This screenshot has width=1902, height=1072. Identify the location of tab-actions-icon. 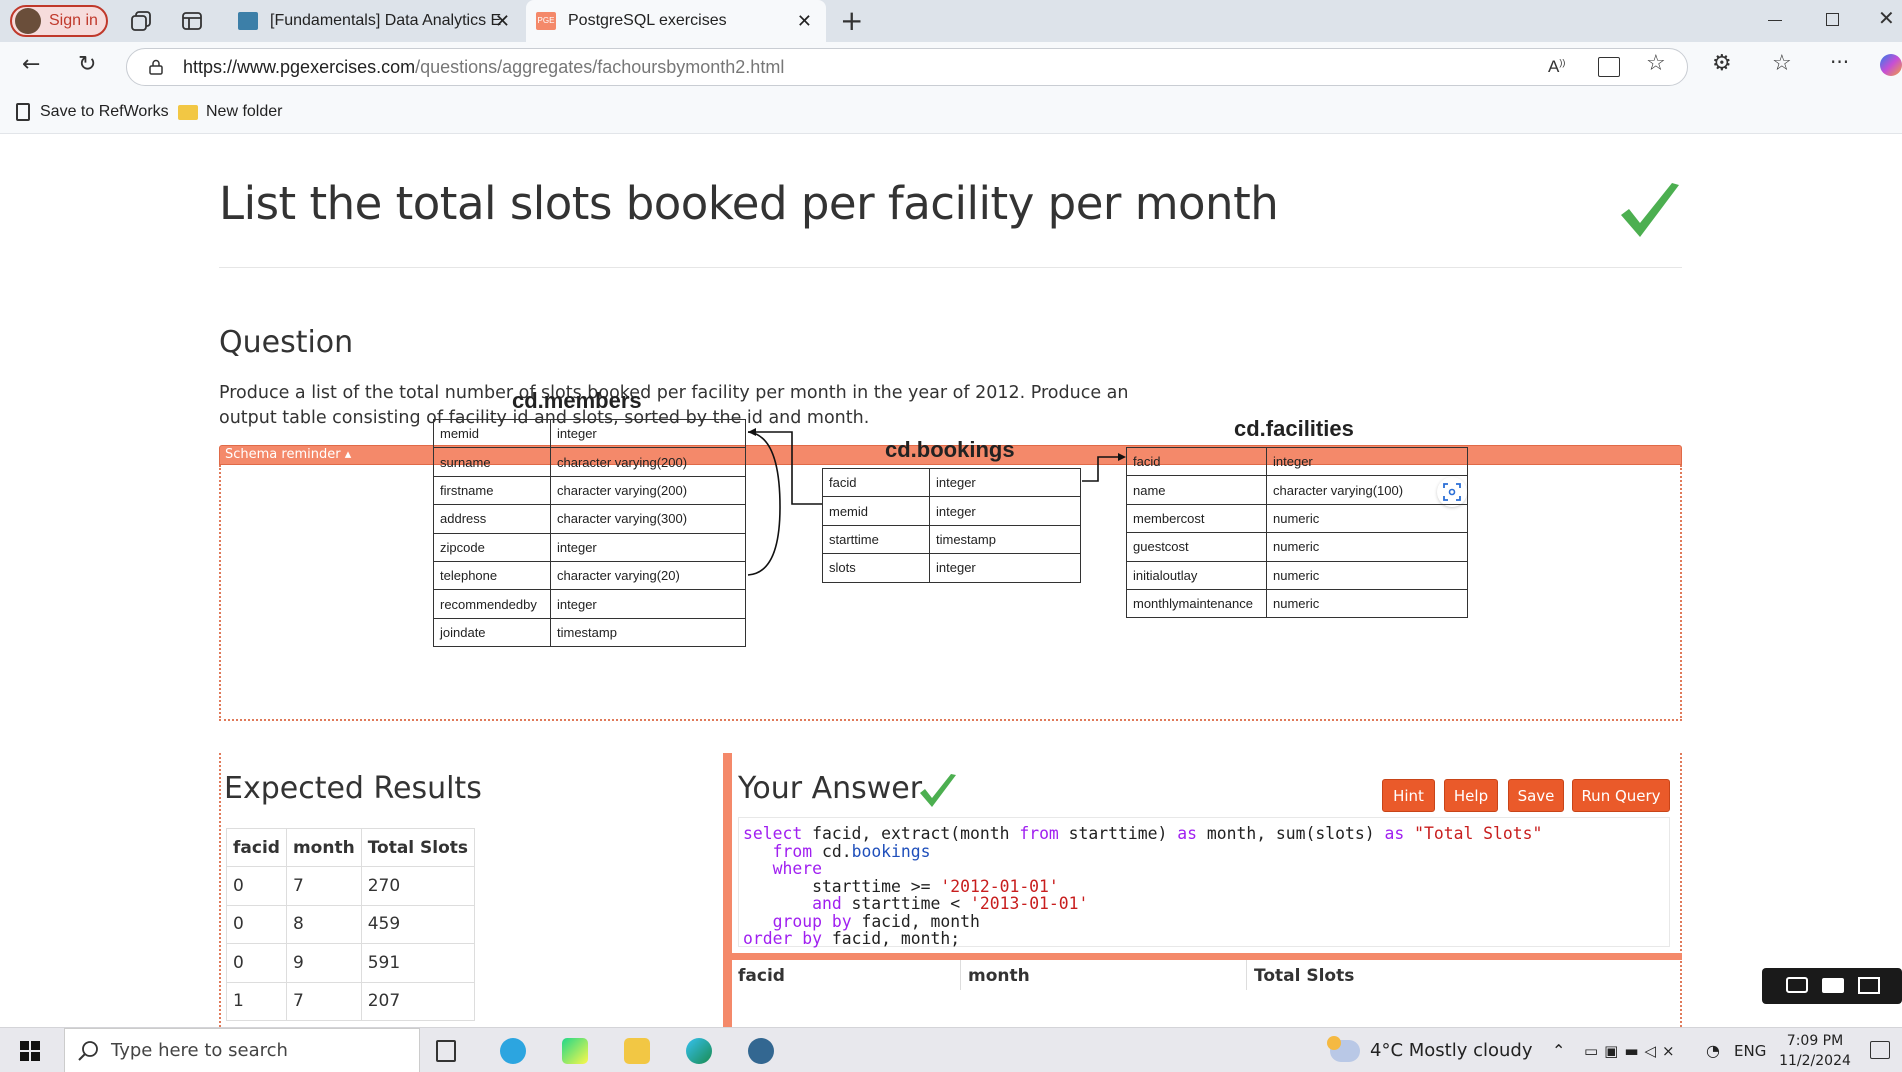
(192, 21).